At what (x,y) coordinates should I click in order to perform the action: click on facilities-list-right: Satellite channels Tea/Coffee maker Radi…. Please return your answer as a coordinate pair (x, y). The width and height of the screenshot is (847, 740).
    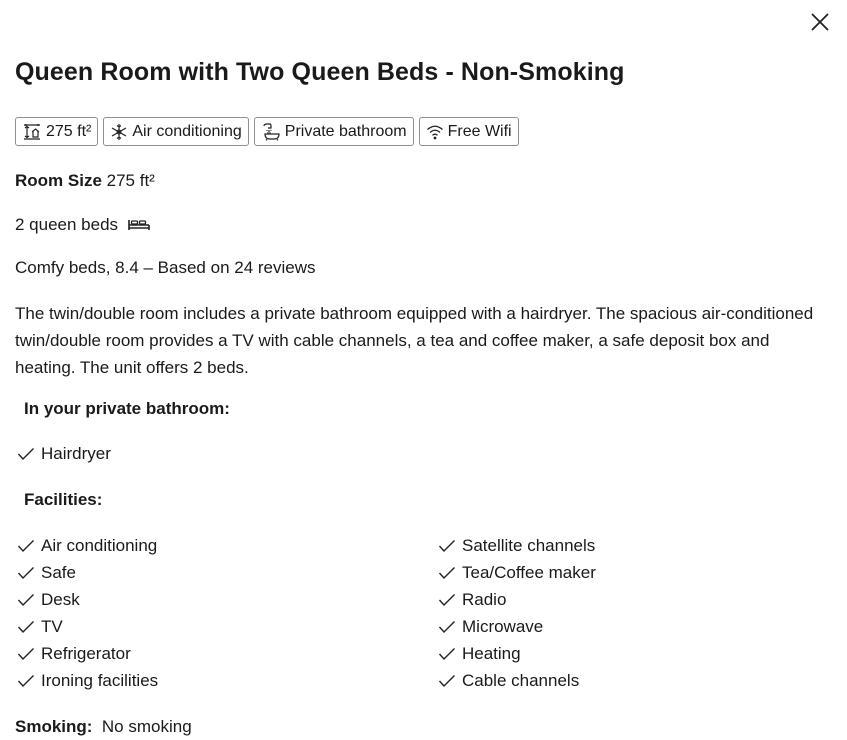
    Looking at the image, I should click on (517, 613).